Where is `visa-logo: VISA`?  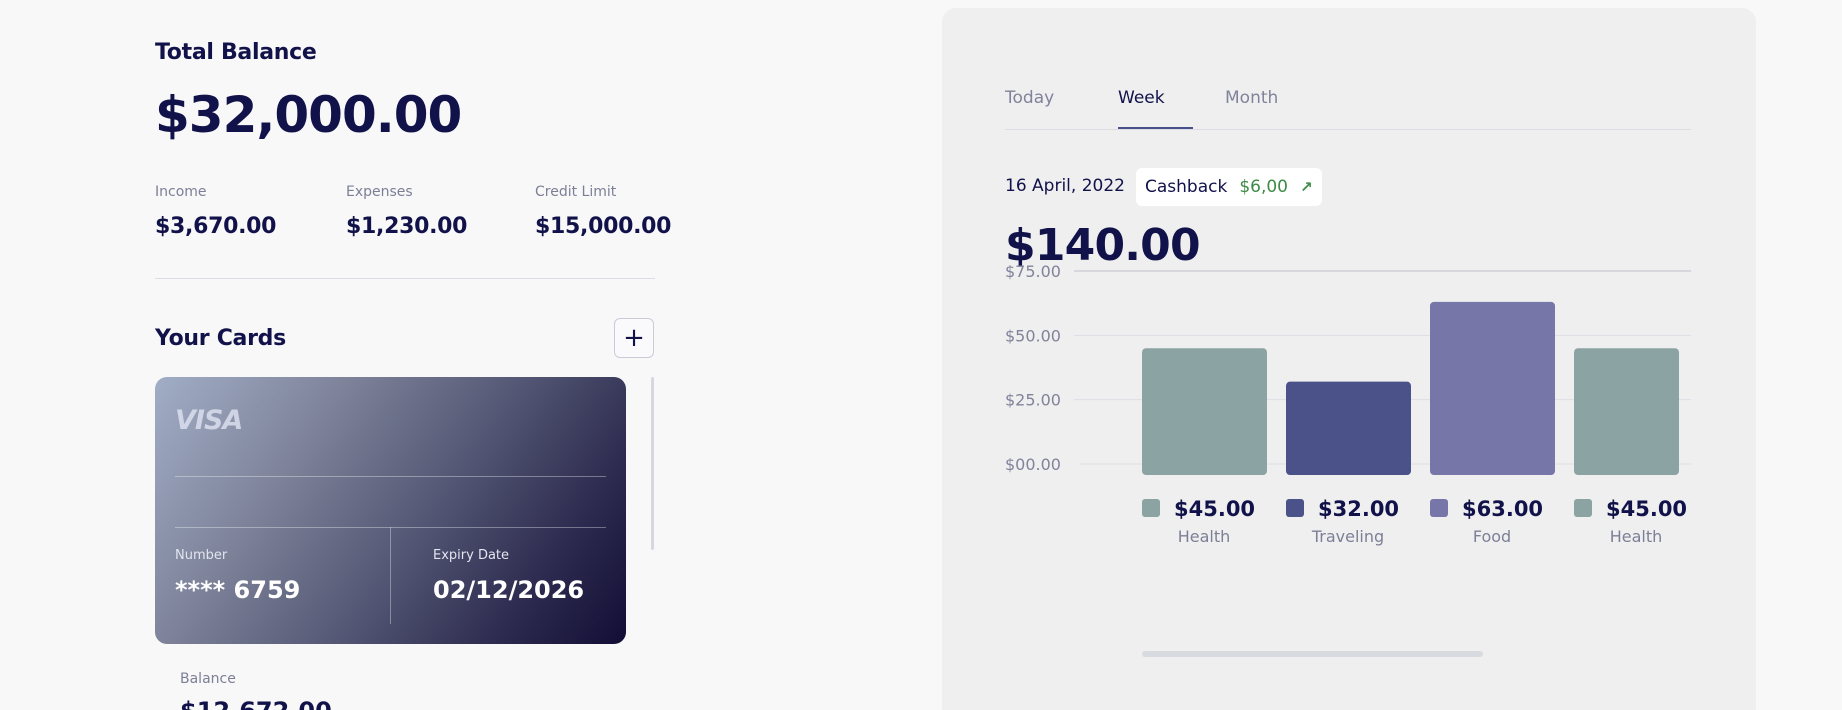
visa-logo: VISA is located at coordinates (209, 420).